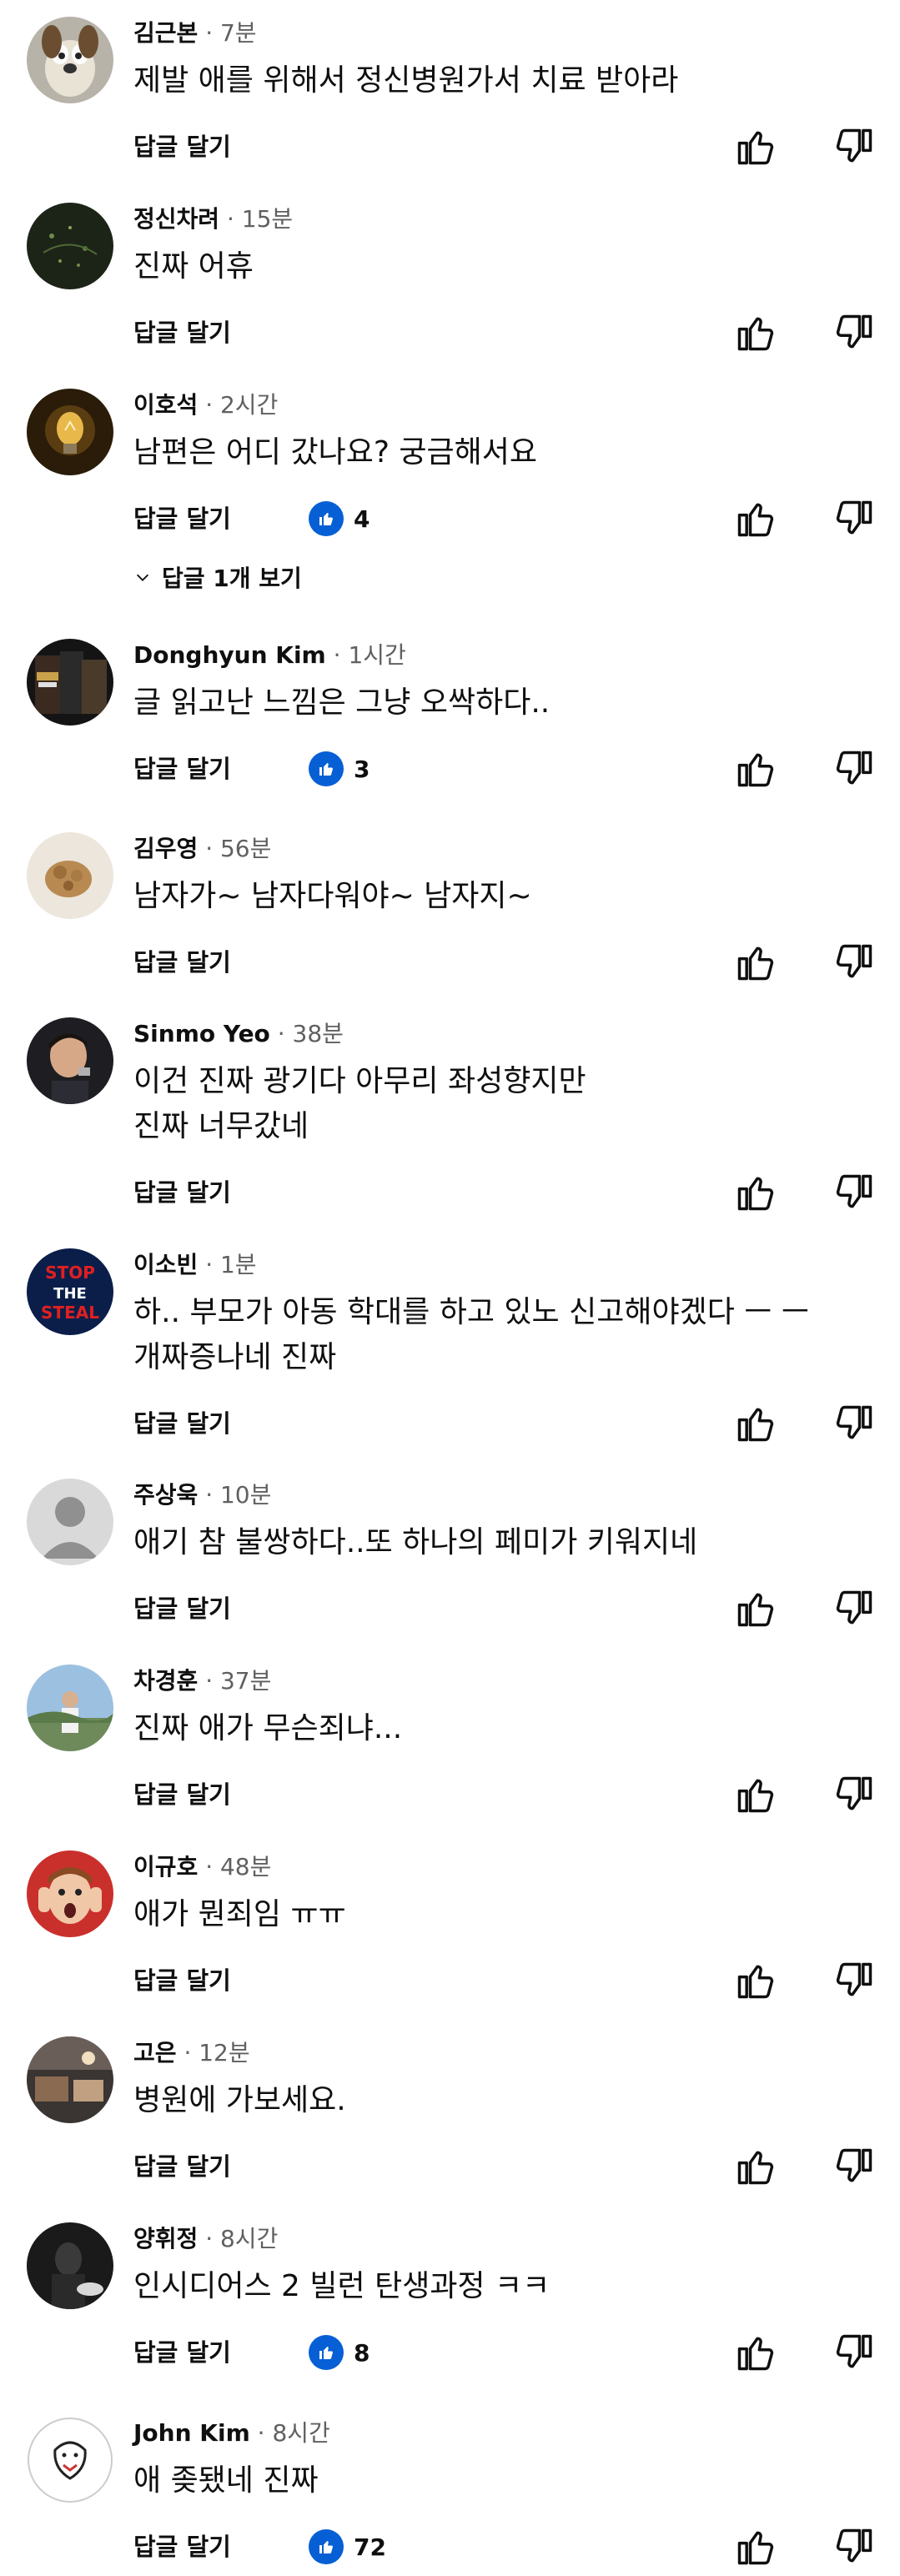  I want to click on comment-author: 이소빈, so click(165, 1264).